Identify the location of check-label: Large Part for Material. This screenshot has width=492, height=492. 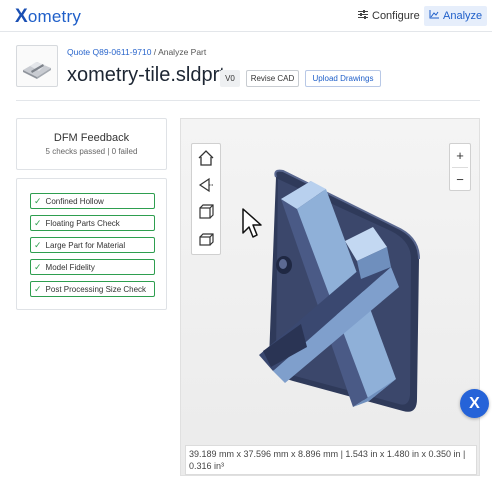
(85, 245).